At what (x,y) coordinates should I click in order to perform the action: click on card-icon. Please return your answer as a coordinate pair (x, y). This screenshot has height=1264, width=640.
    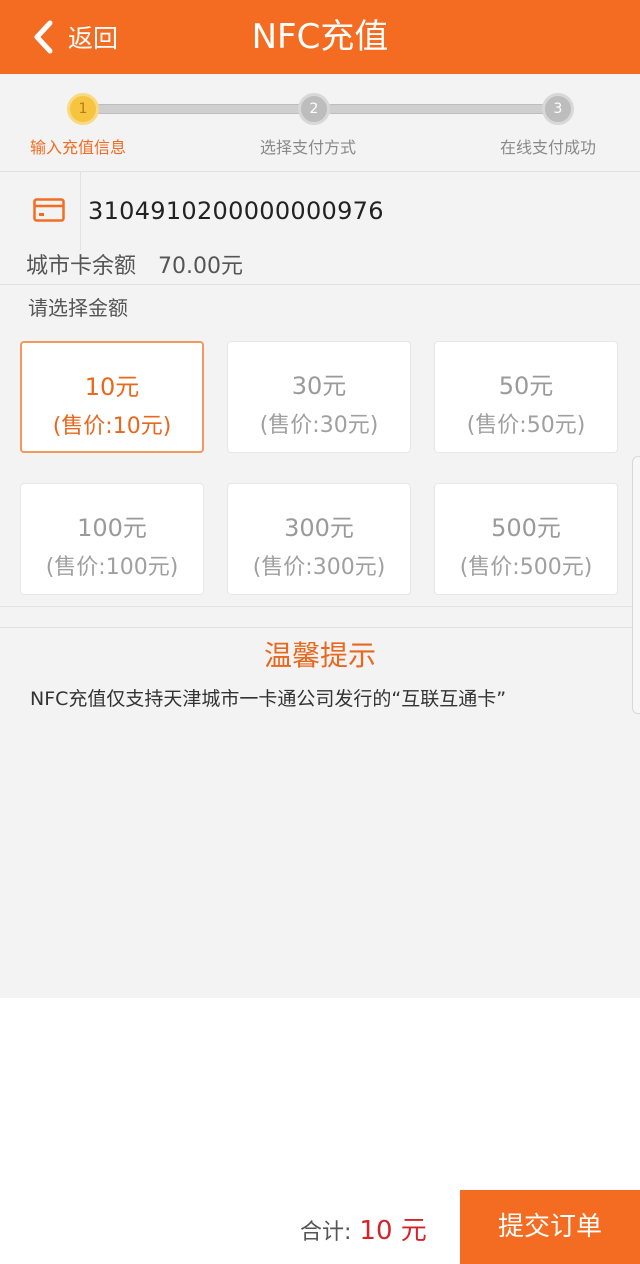
    Looking at the image, I should click on (49, 210).